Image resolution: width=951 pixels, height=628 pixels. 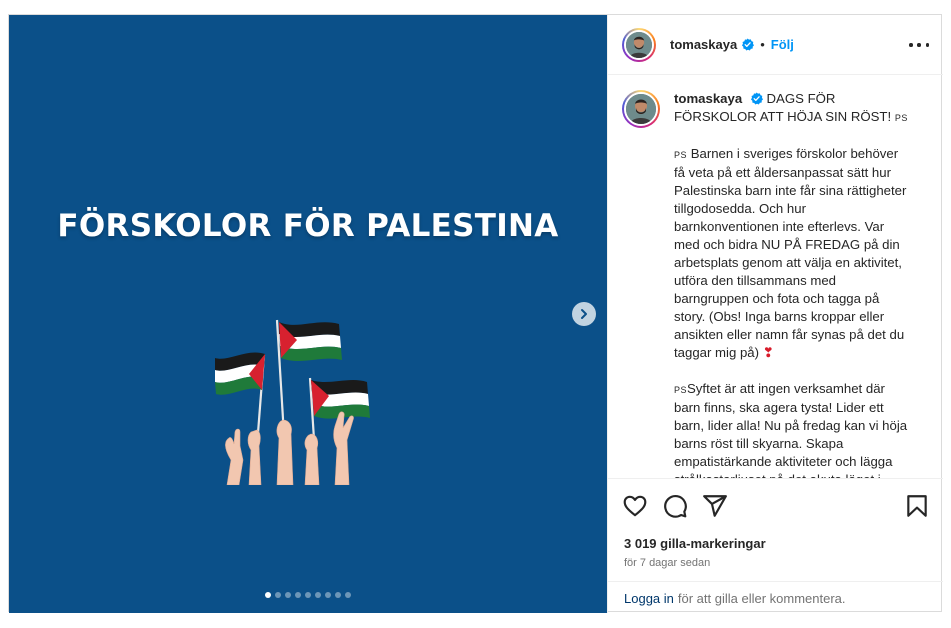 What do you see at coordinates (917, 506) in the screenshot?
I see `bookmark-icon` at bounding box center [917, 506].